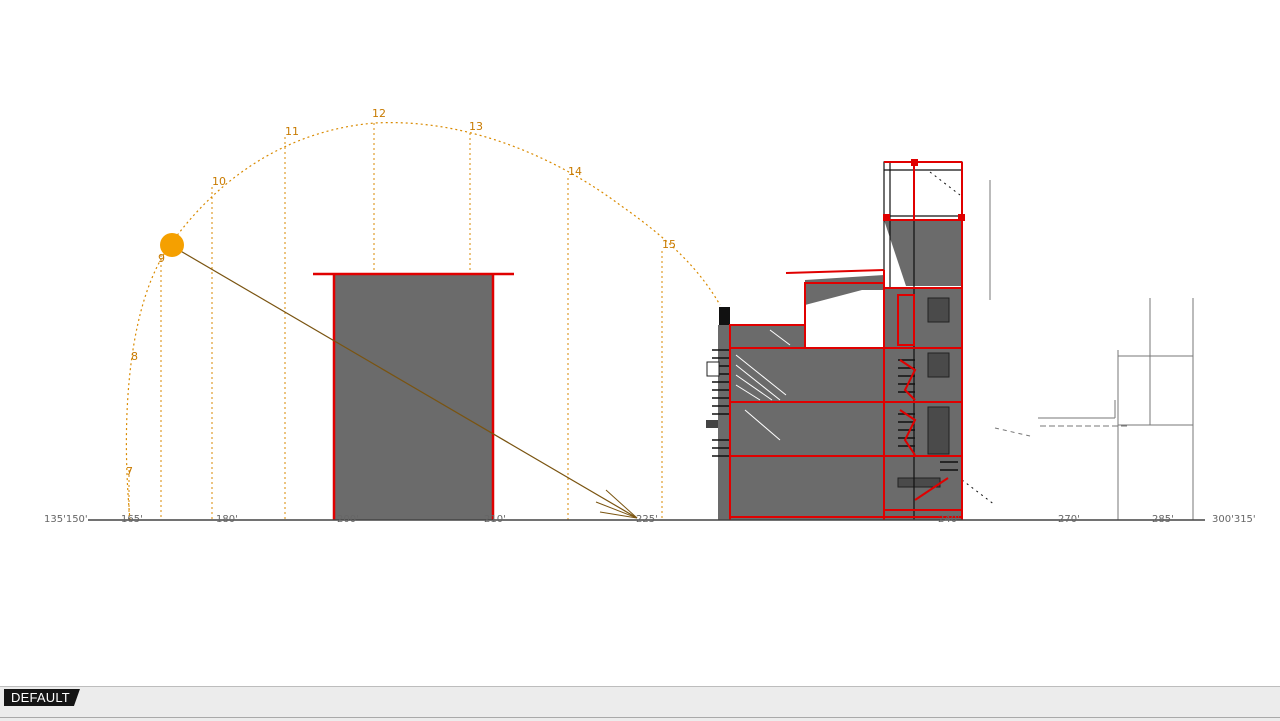 Image resolution: width=1280 pixels, height=721 pixels. I want to click on background-context-lines, so click(1091, 350).